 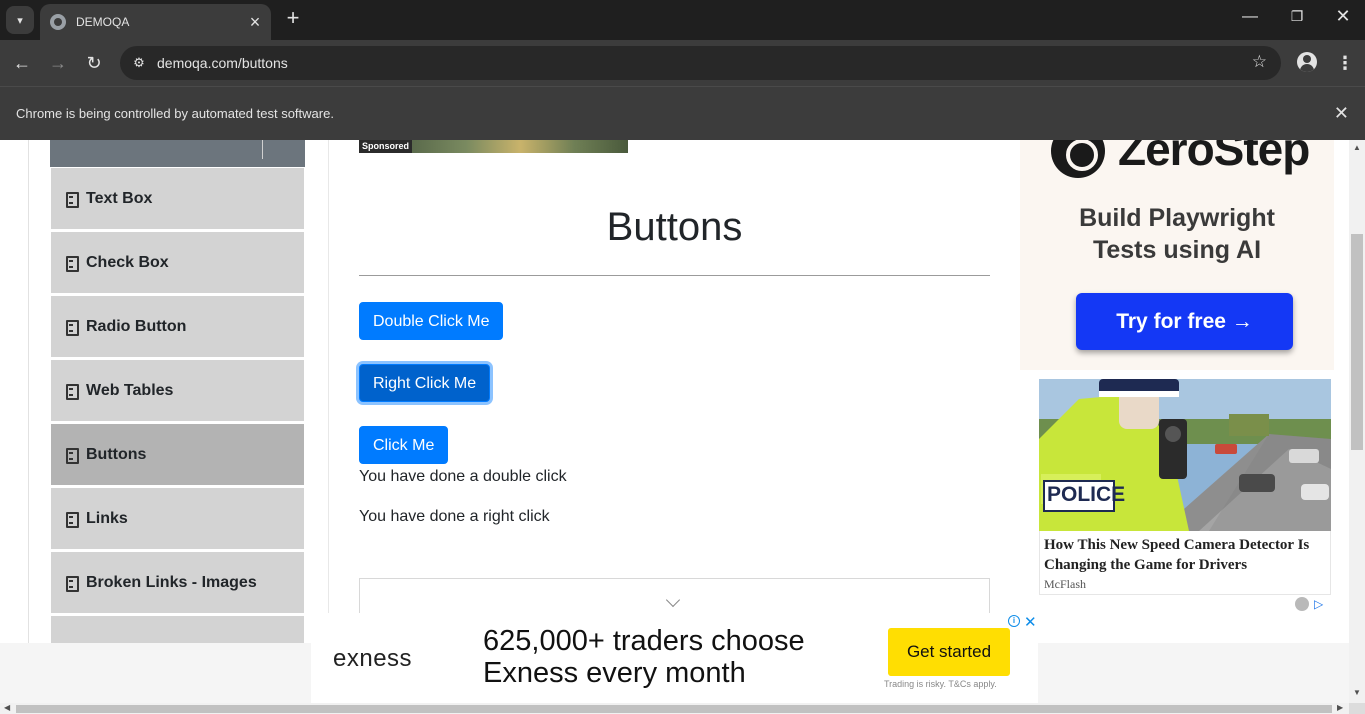 I want to click on exness-headline-line1: 625,000+ traders choose, so click(x=644, y=641).